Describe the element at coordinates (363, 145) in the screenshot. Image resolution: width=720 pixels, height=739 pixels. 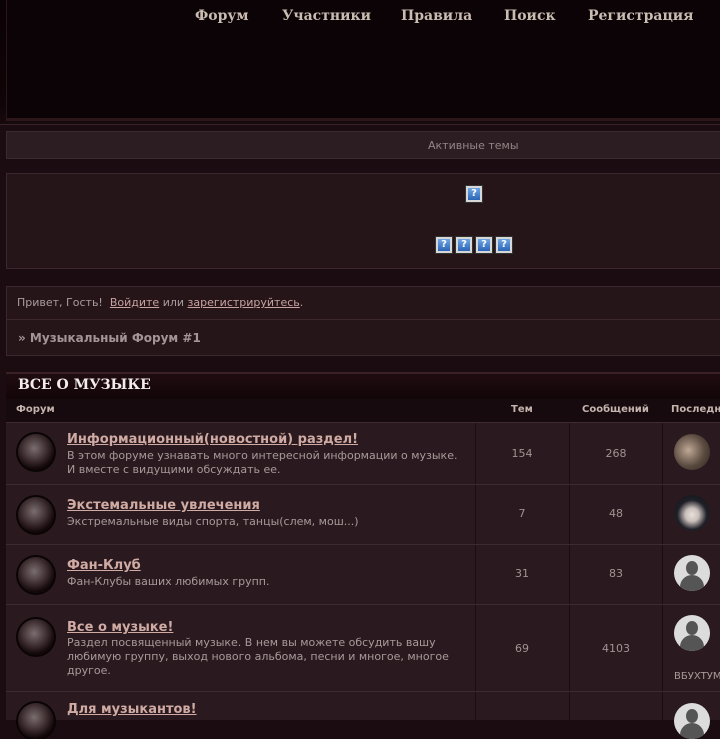
I see `active-topics-bar: Активные темы` at that location.